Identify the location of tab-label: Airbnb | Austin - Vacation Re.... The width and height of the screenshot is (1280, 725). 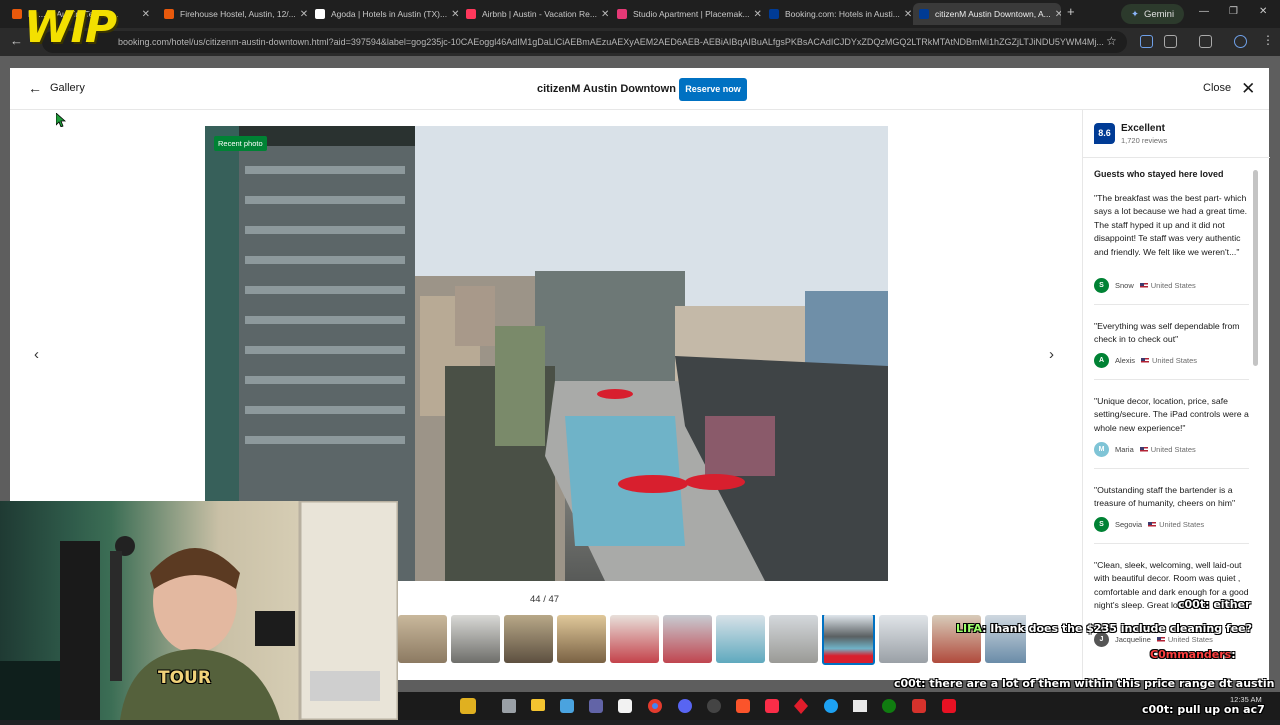
(539, 14).